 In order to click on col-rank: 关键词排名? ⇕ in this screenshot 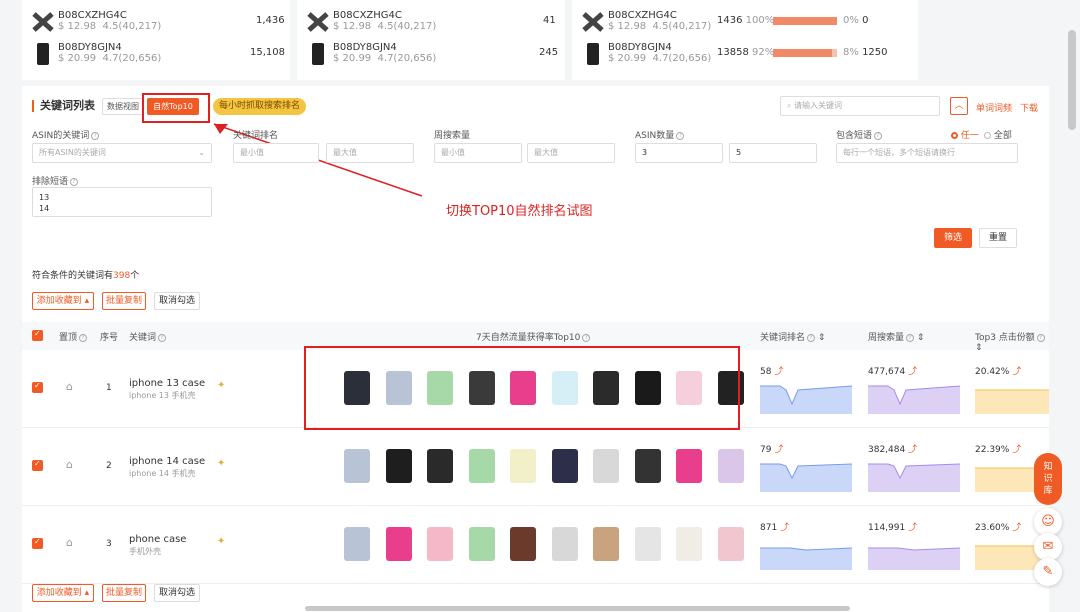, I will do `click(792, 336)`.